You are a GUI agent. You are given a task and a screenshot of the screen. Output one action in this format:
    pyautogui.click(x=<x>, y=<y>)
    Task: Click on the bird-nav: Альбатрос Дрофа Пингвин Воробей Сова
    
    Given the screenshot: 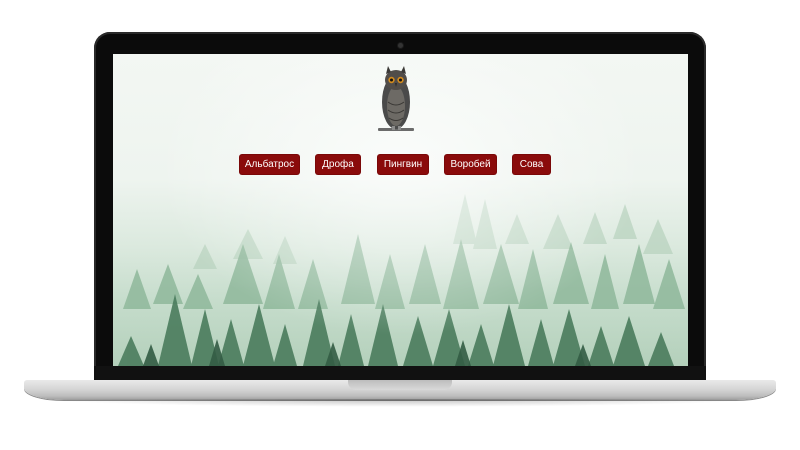 What is the action you would take?
    pyautogui.click(x=400, y=165)
    